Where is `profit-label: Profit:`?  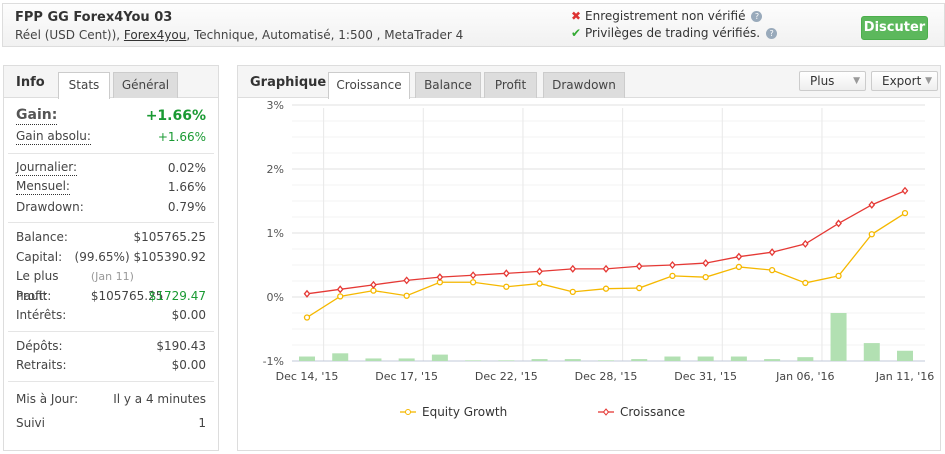 profit-label: Profit: is located at coordinates (34, 295).